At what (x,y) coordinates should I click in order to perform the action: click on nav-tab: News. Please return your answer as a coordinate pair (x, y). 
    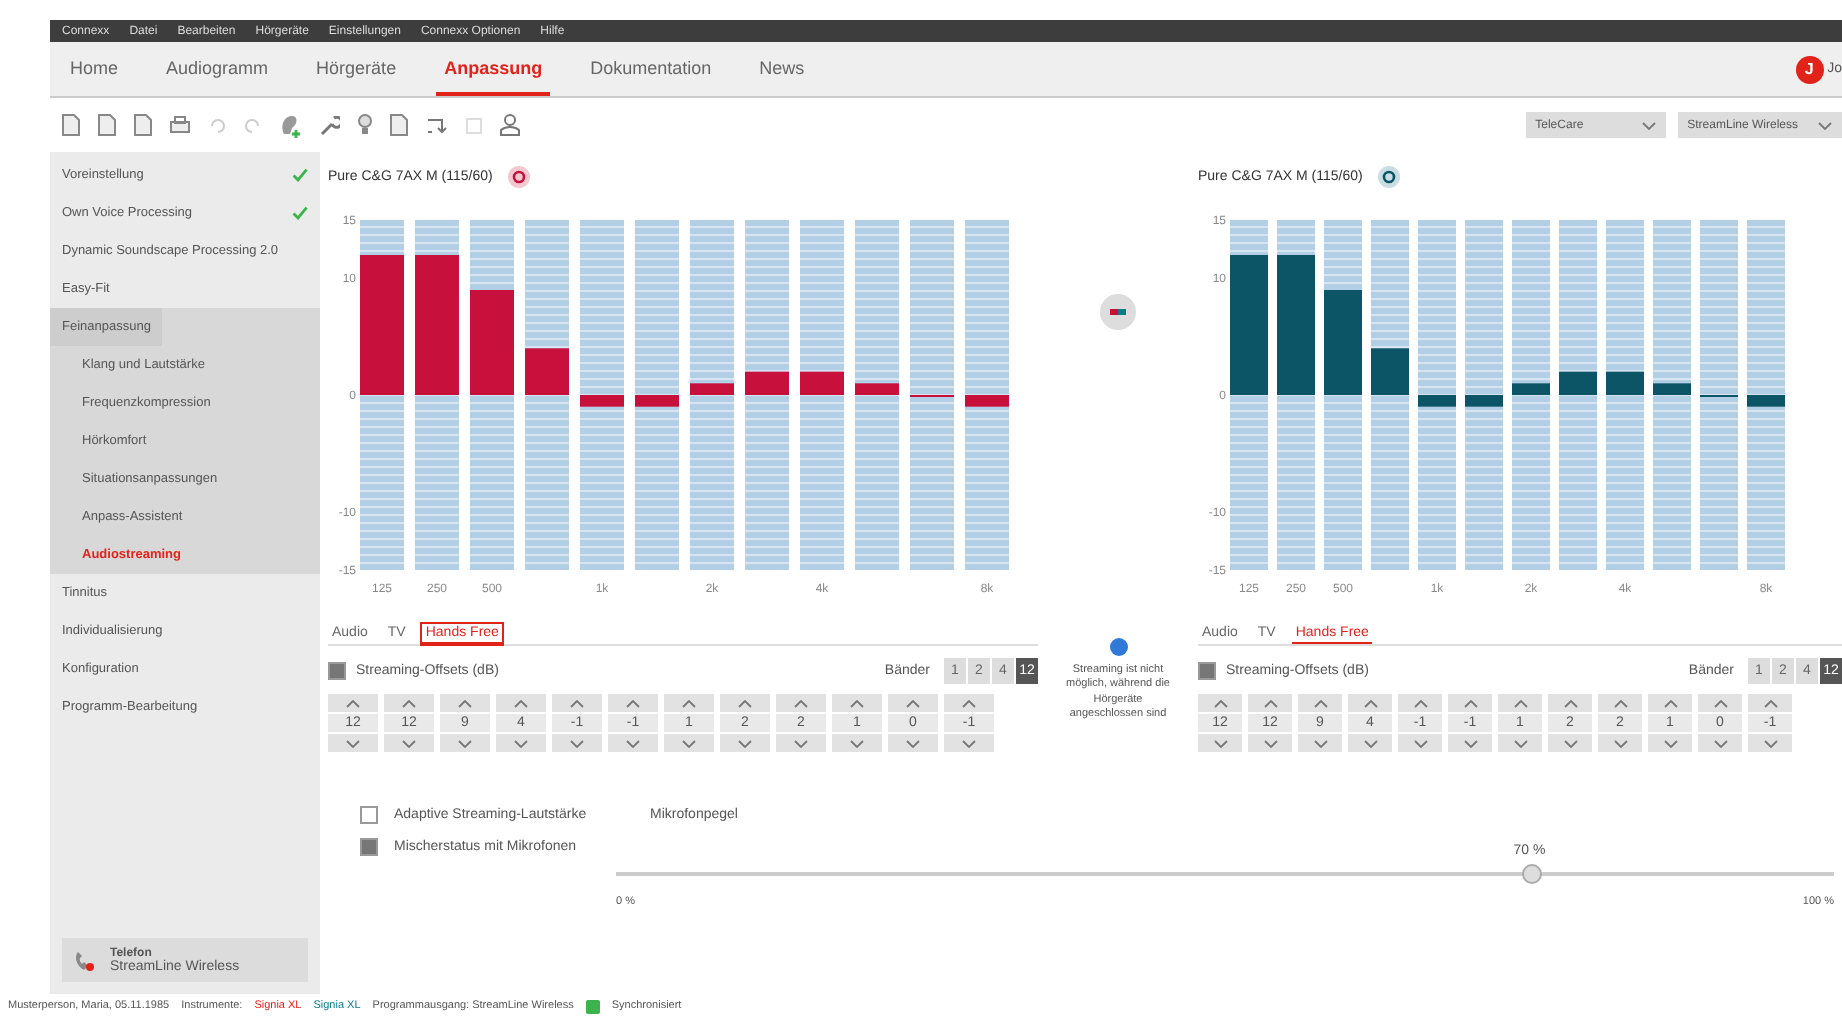
    Looking at the image, I should click on (782, 69).